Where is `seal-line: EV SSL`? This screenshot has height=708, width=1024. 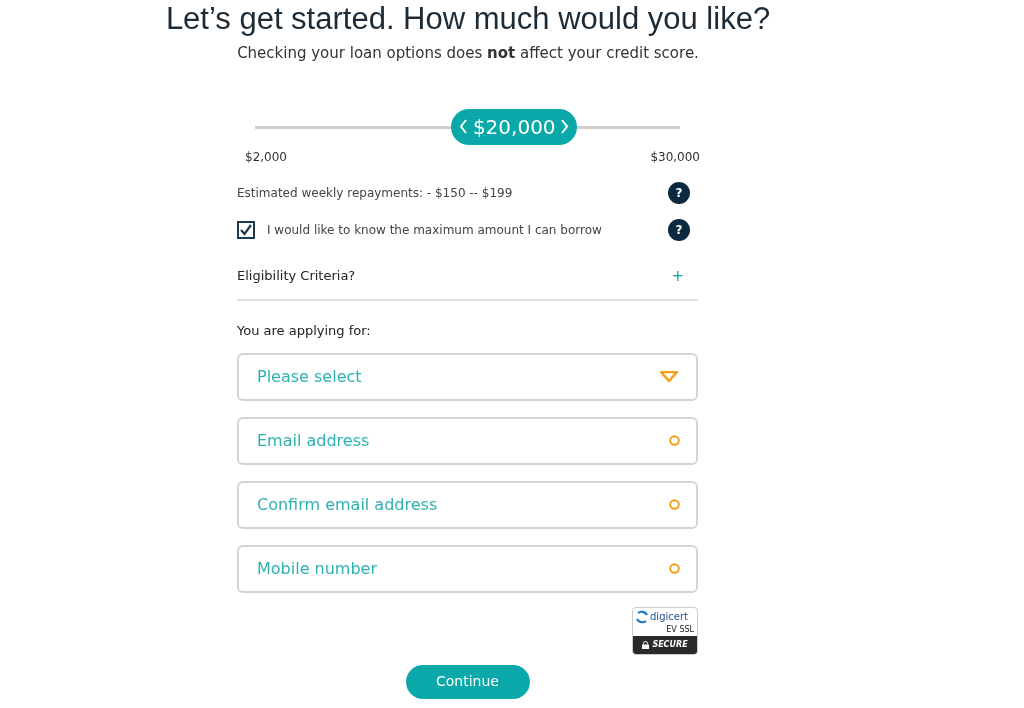 seal-line: EV SSL is located at coordinates (680, 629).